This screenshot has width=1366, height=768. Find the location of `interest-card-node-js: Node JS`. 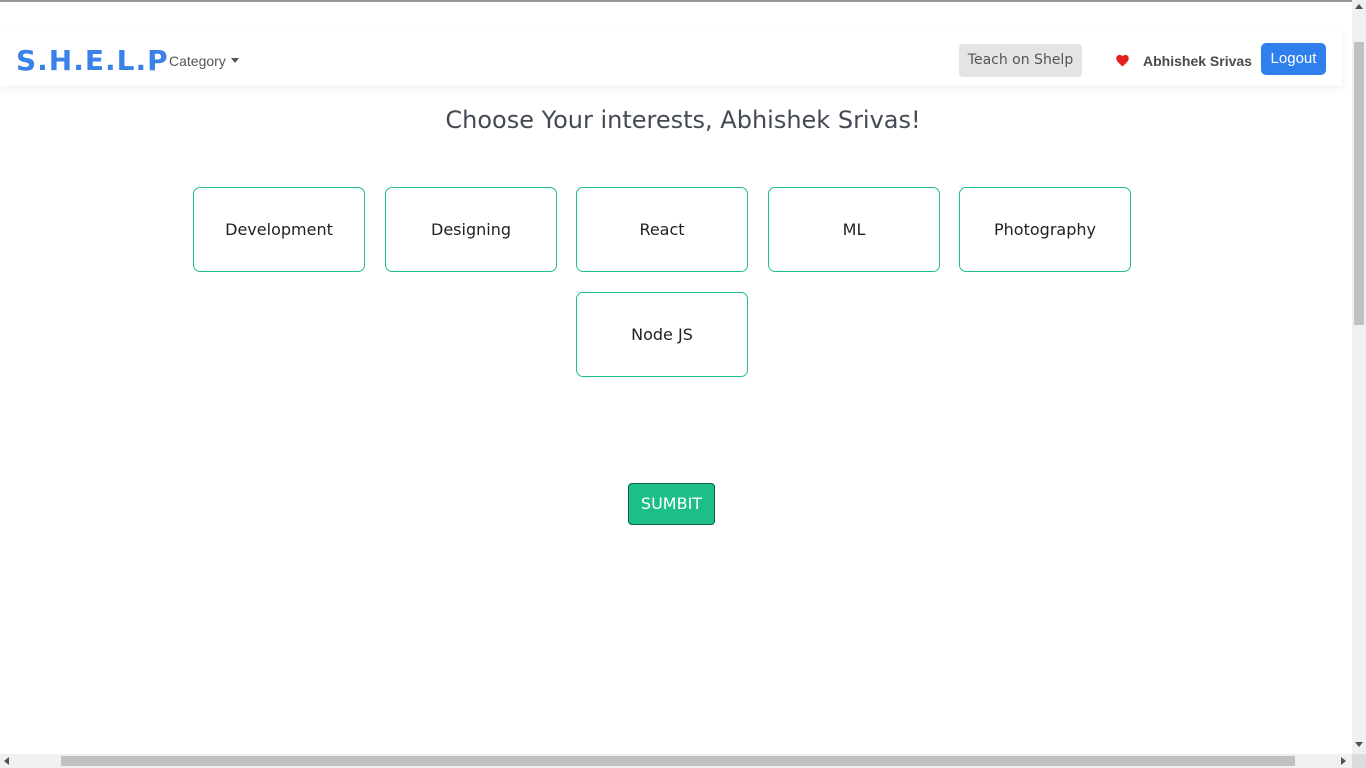

interest-card-node-js: Node JS is located at coordinates (662, 334).